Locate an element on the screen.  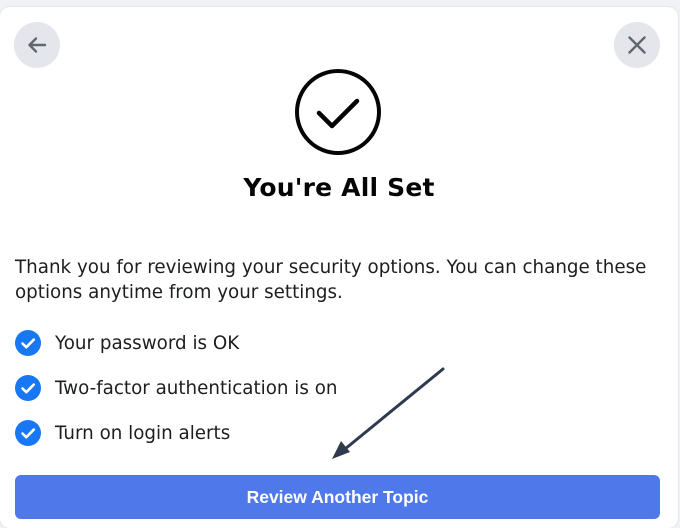
arrow-left-icon is located at coordinates (37, 45).